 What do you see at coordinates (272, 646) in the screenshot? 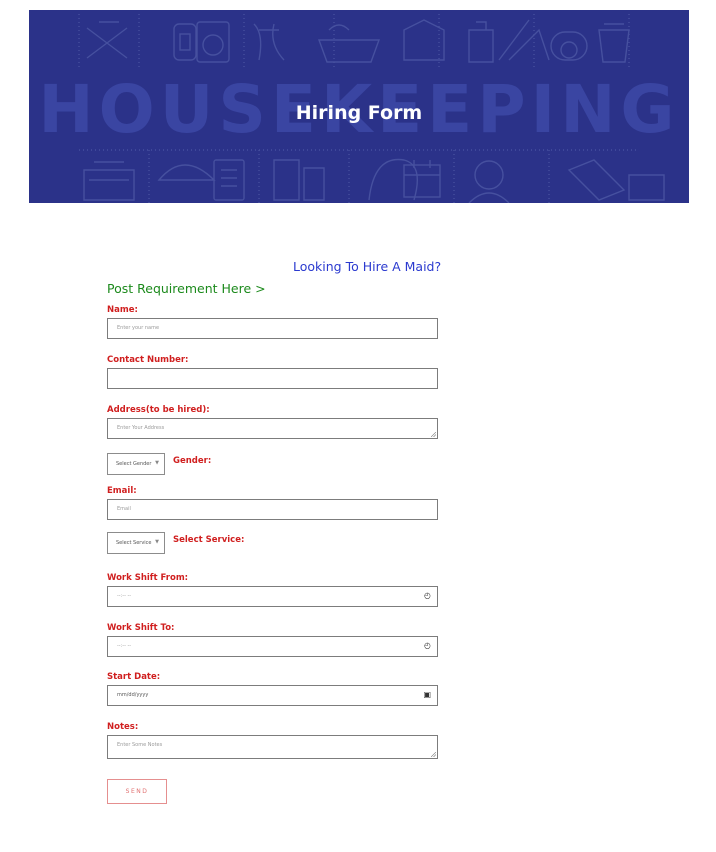
I see `shift-to-time-input: --:-- -- ◴` at bounding box center [272, 646].